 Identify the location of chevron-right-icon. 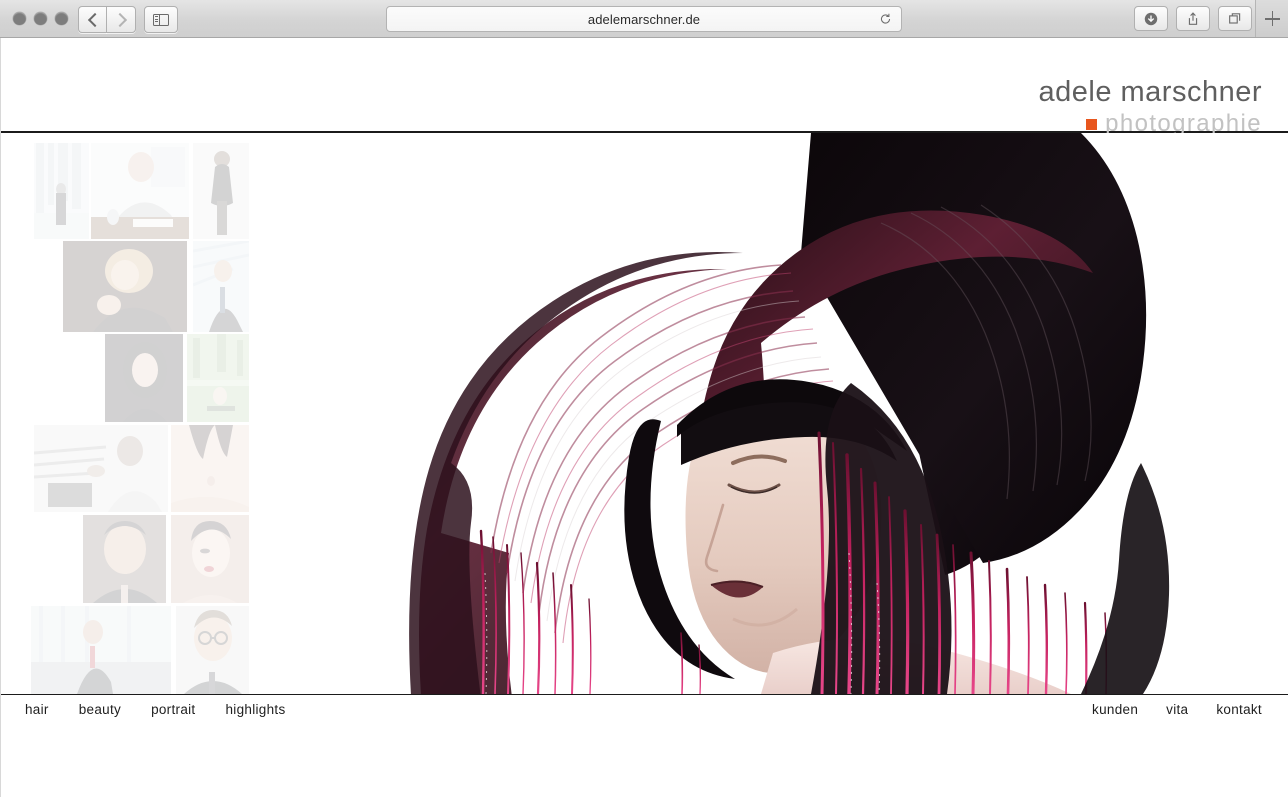
(119, 19).